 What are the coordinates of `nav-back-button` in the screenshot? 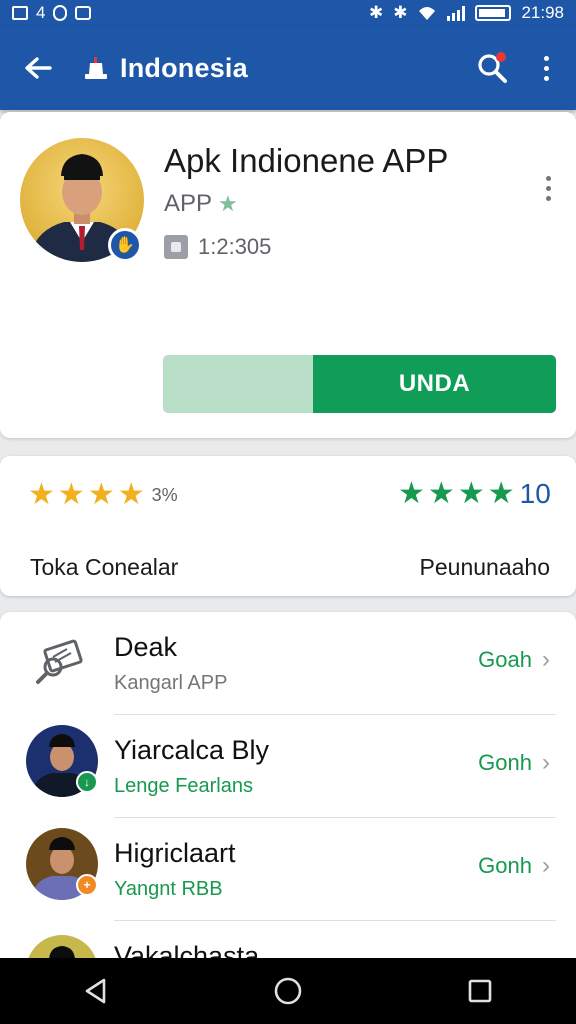 It's located at (96, 991).